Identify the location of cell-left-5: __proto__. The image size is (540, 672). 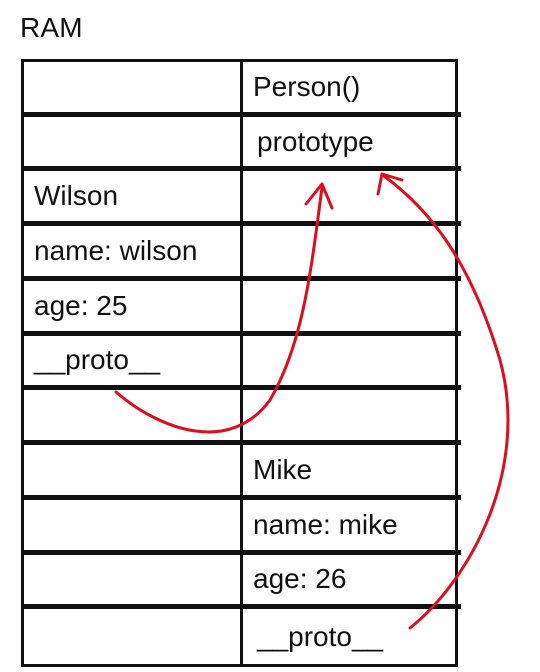
(133, 363).